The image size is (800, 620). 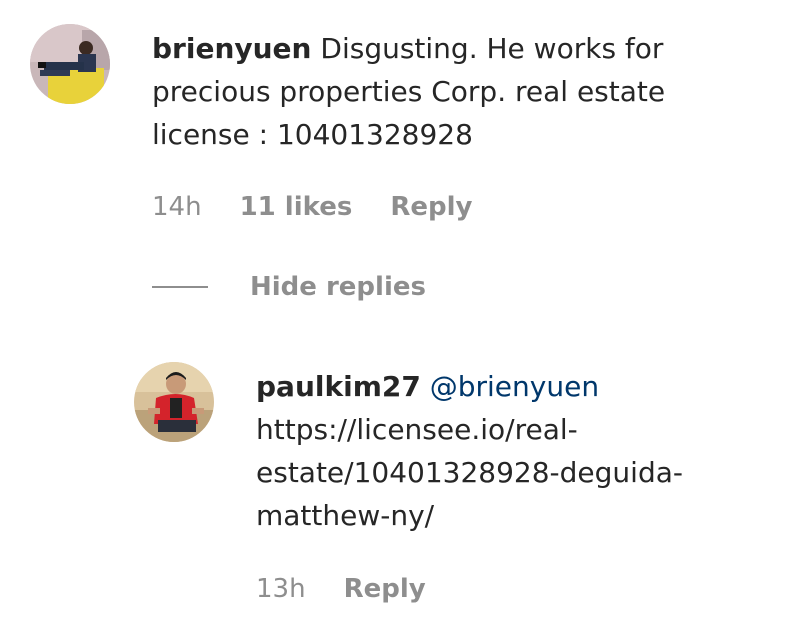 I want to click on comment-timestamp: 14h, so click(x=177, y=207).